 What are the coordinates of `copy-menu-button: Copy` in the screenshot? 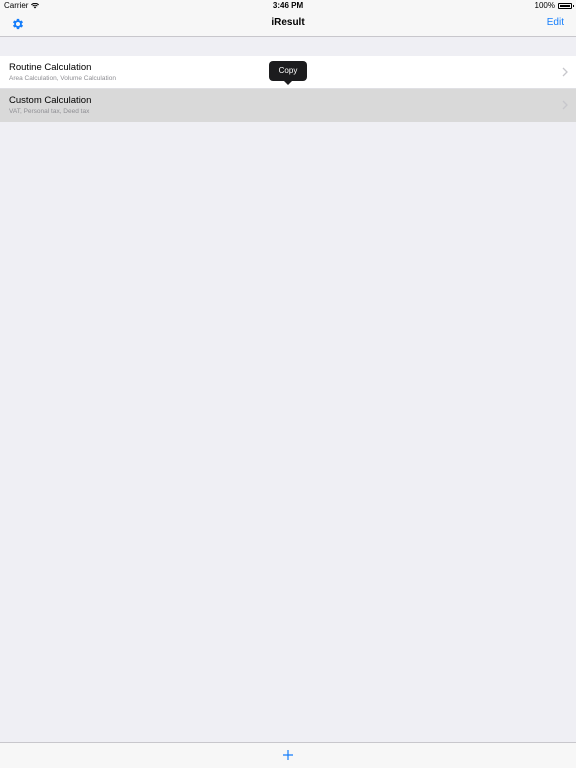 It's located at (288, 73).